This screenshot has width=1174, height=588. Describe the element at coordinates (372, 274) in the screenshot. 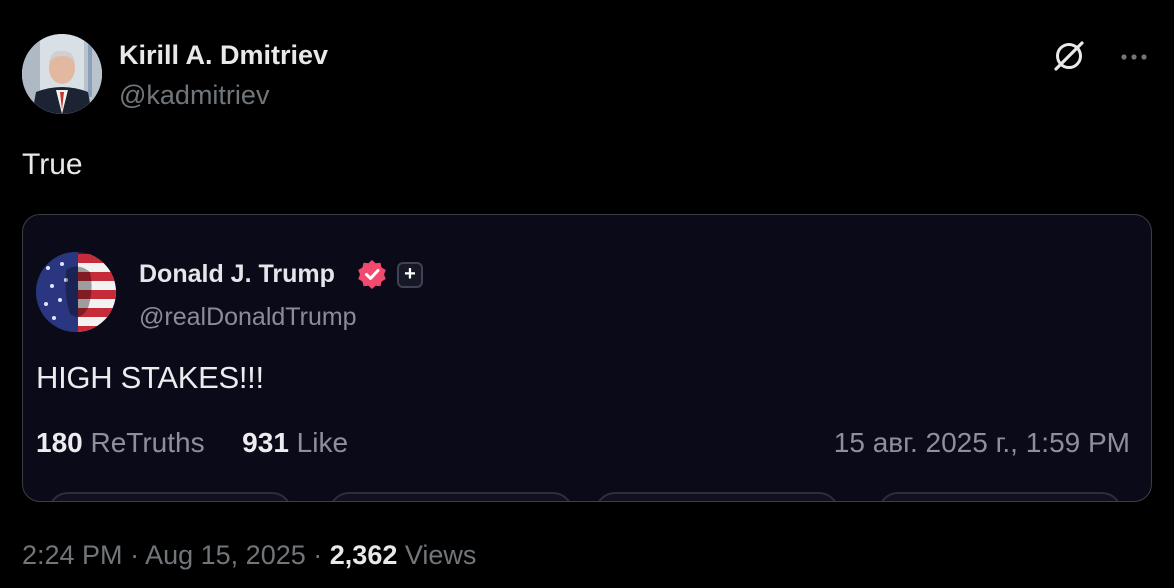

I see `verified-badge-icon` at that location.